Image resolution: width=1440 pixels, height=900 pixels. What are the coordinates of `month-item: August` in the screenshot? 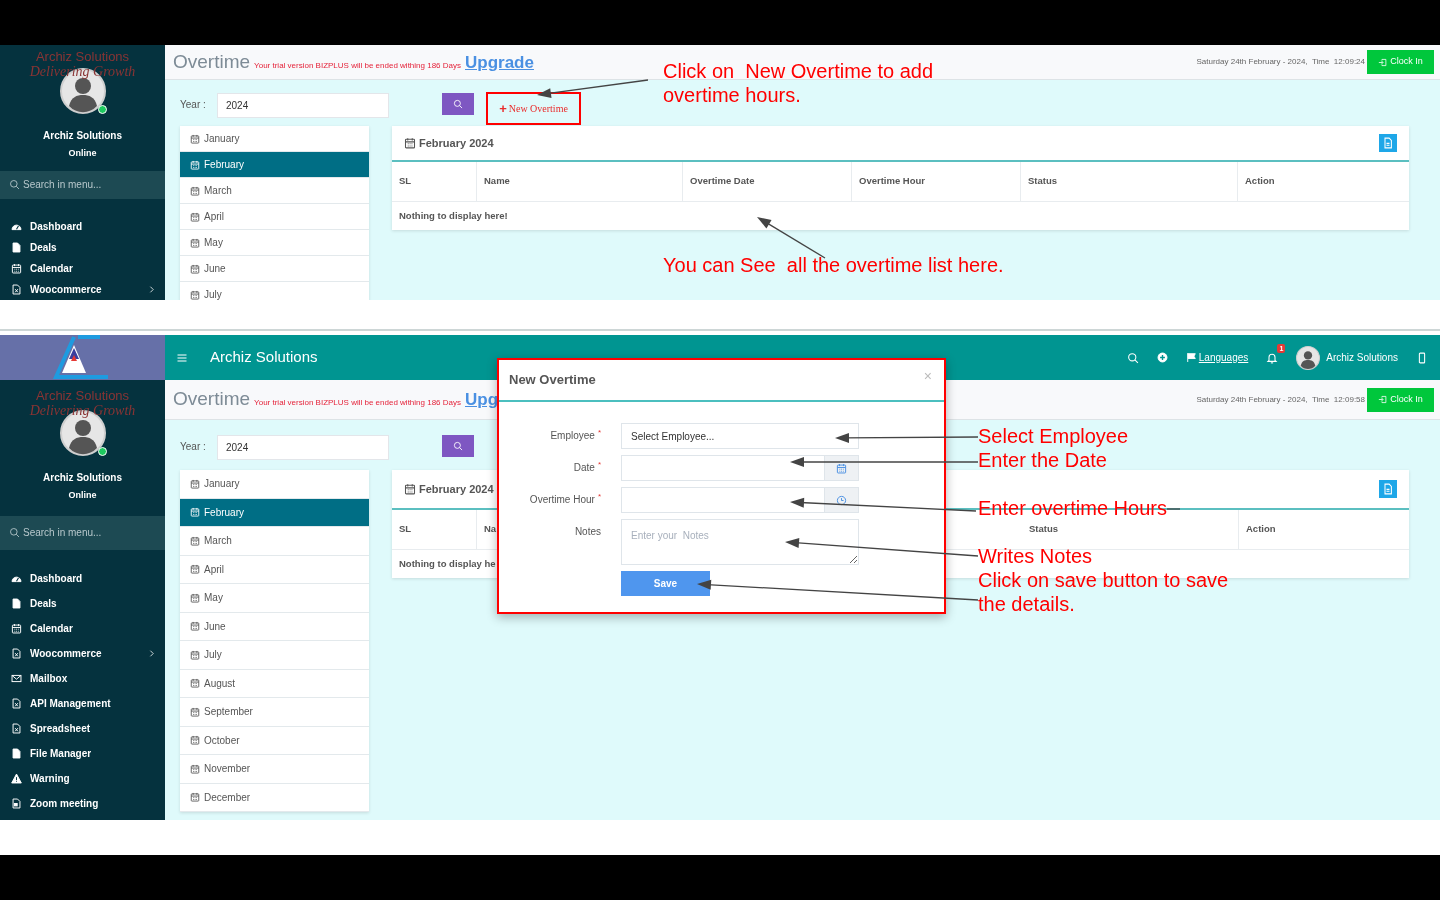 It's located at (274, 683).